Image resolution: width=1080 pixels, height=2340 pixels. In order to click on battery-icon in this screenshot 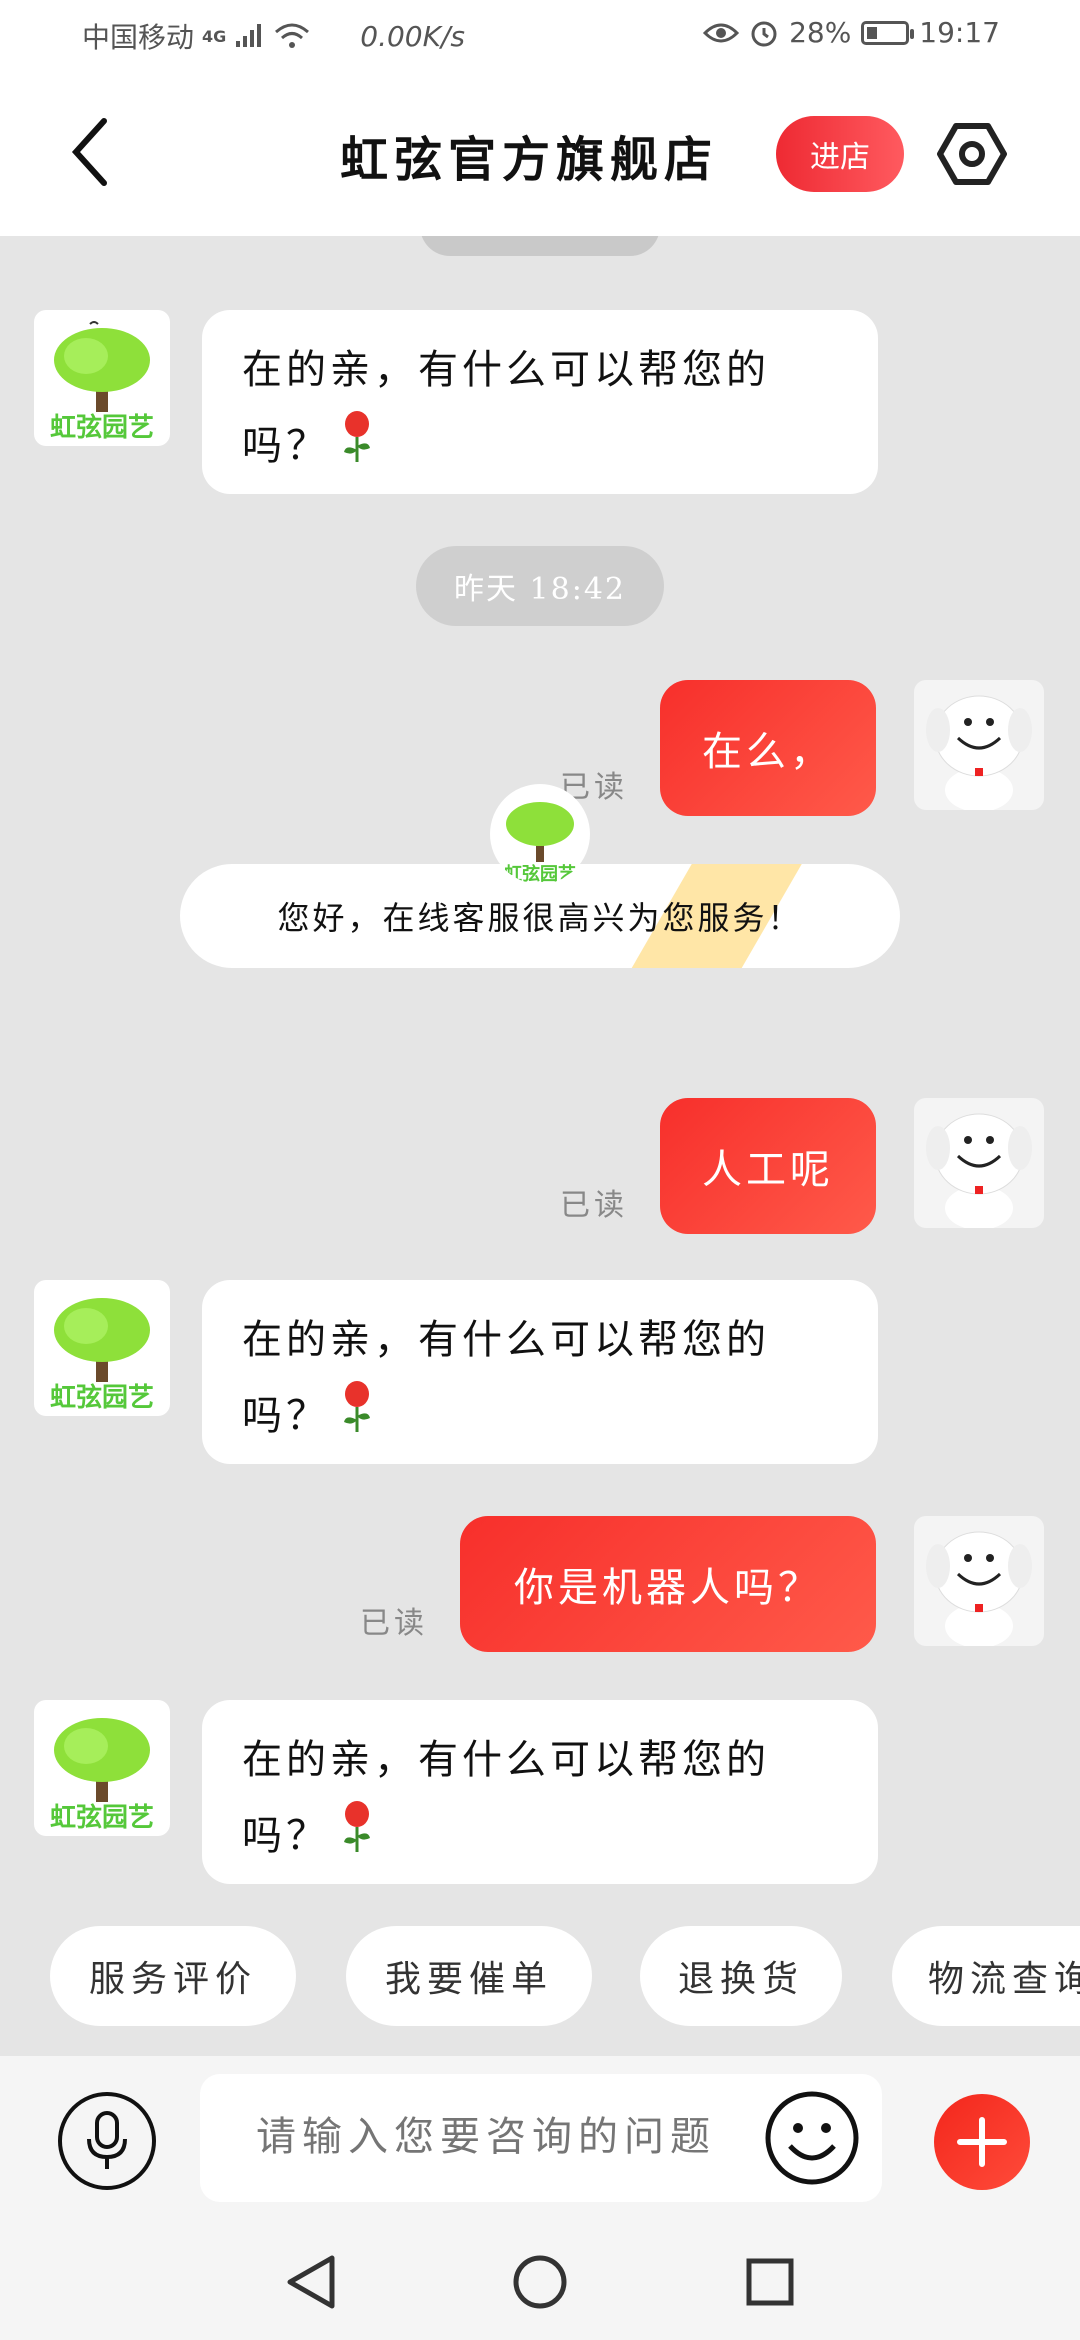, I will do `click(888, 32)`.